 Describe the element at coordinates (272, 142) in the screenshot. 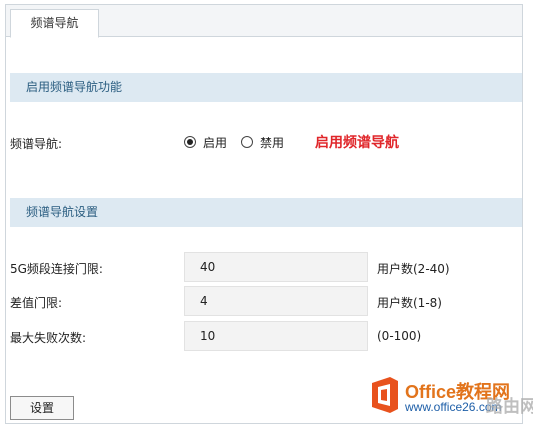

I see `radio-disable-label: 禁用` at that location.